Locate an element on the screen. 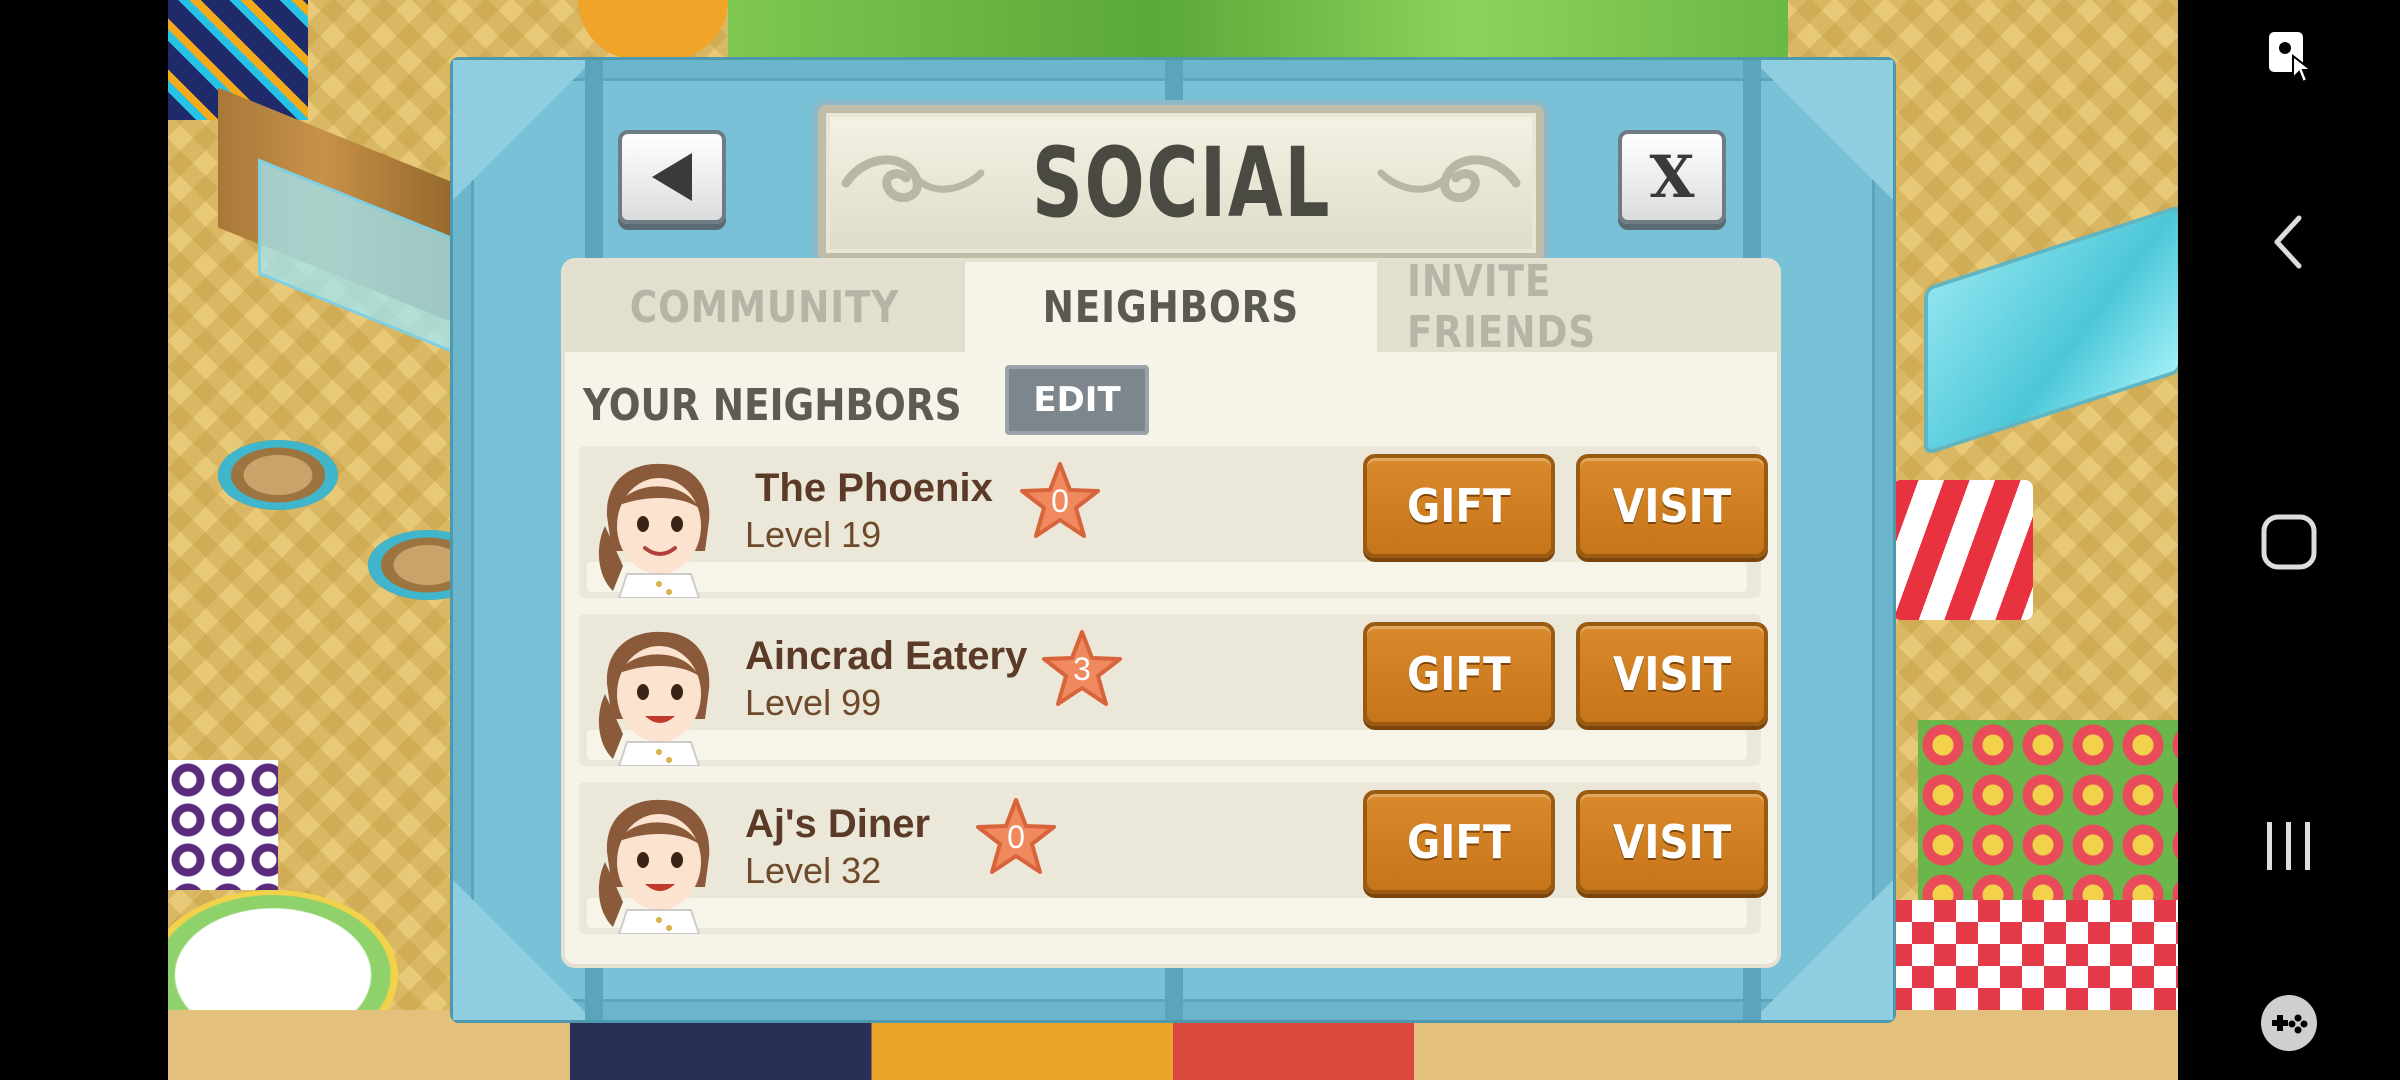 This screenshot has height=1080, width=2400. tab-label: NEIGHBORS is located at coordinates (1171, 307).